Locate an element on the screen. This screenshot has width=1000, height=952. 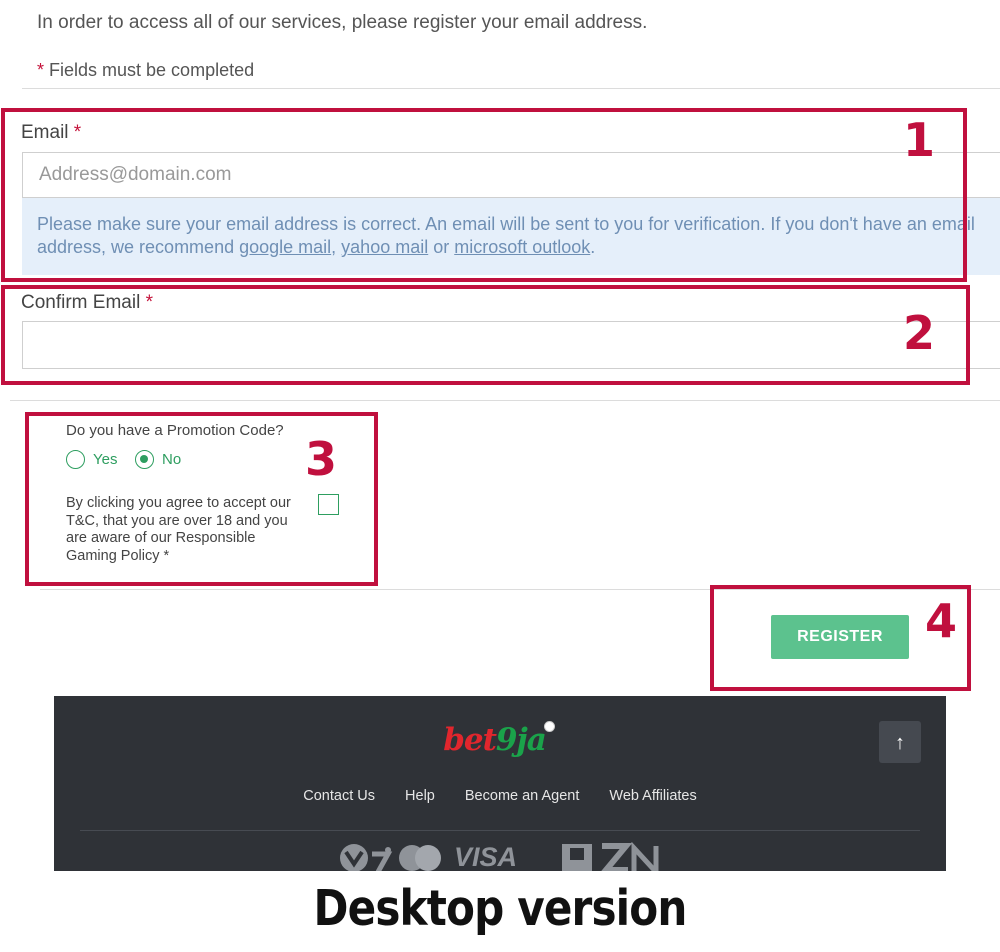
logo-9ja: 9ja is located at coordinates (521, 740).